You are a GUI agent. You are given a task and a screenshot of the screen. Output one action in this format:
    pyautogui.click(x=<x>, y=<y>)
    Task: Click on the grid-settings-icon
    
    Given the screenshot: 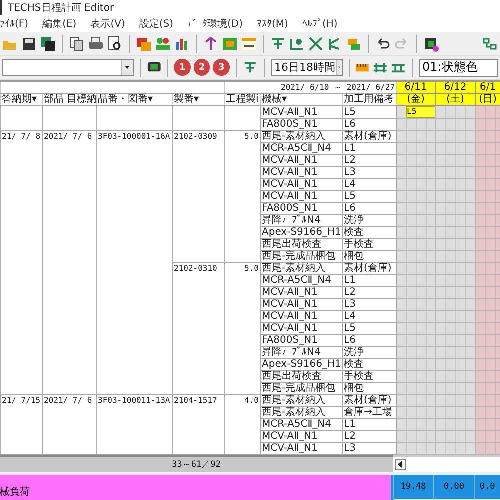 What is the action you would take?
    pyautogui.click(x=431, y=44)
    